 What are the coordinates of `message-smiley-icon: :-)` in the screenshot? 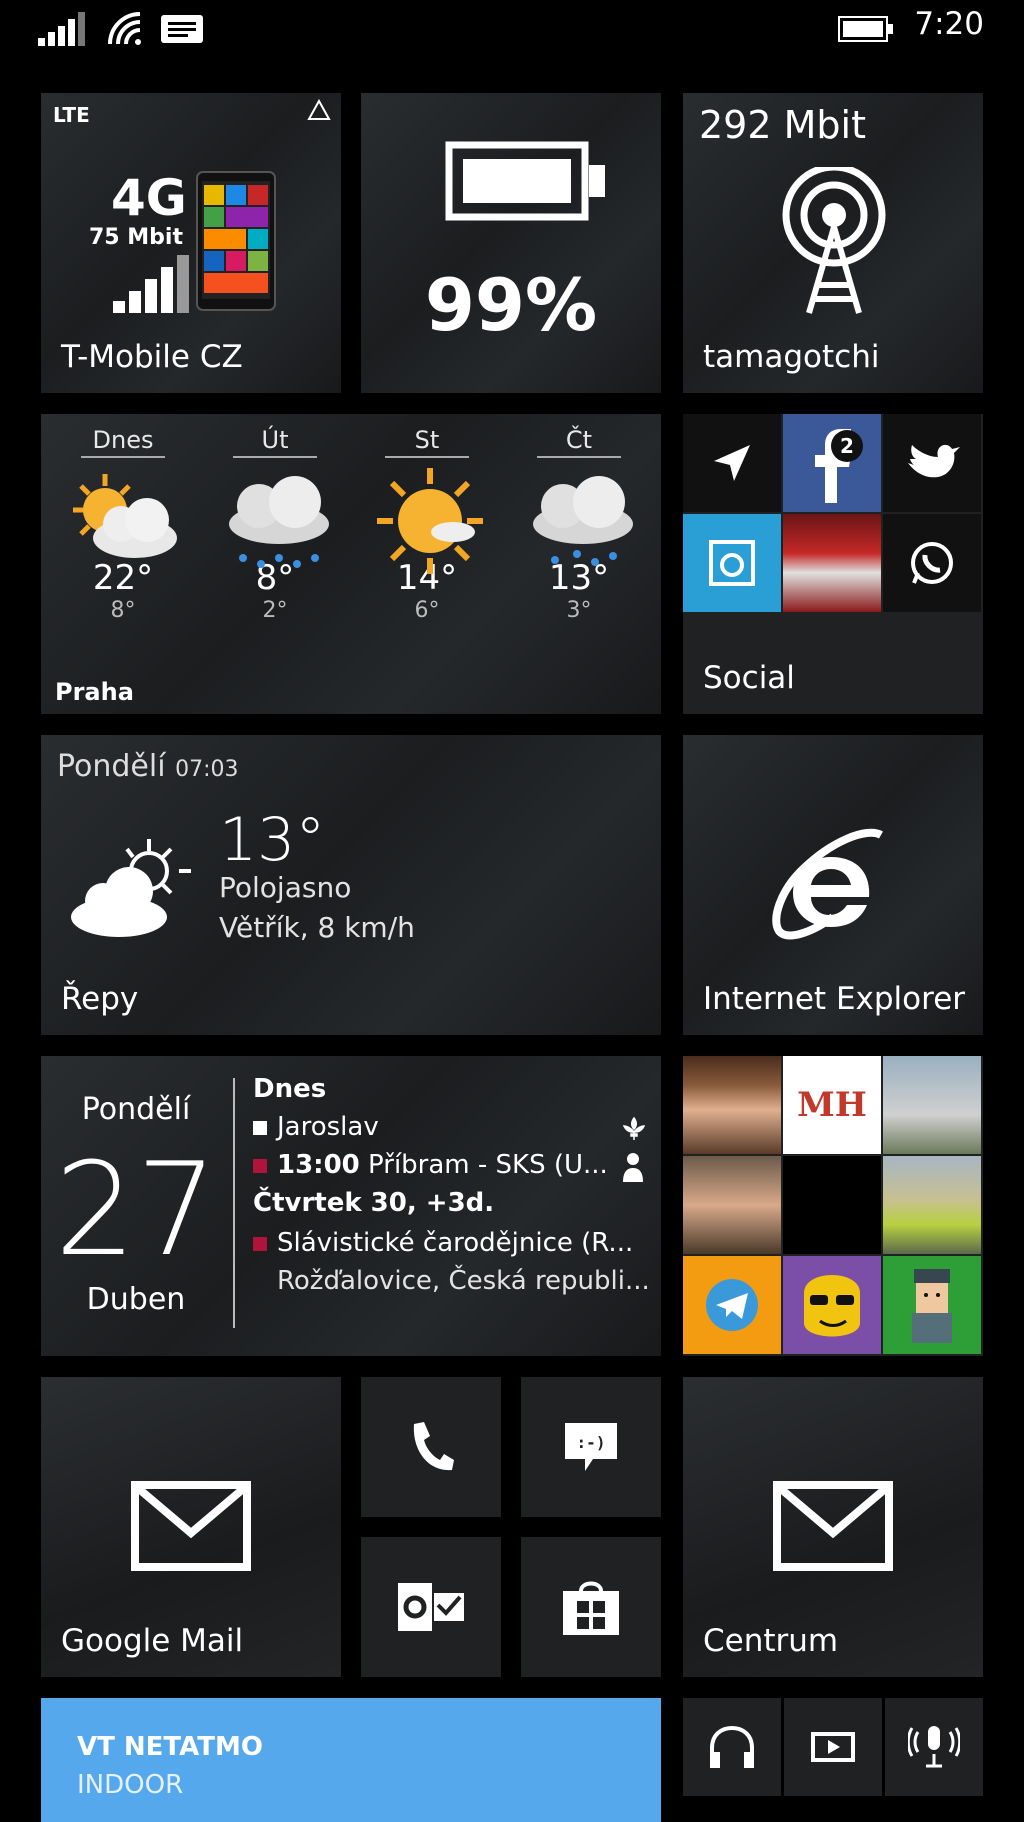 It's located at (591, 1447).